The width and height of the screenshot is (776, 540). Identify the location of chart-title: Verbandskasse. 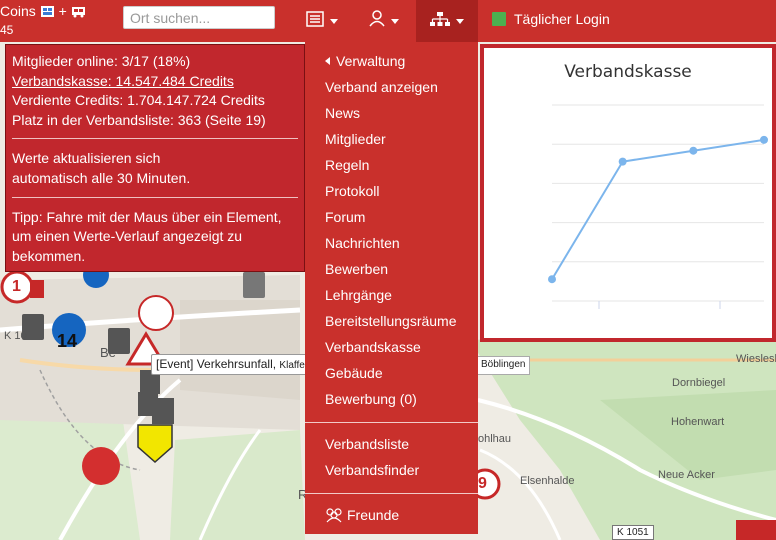
(628, 72).